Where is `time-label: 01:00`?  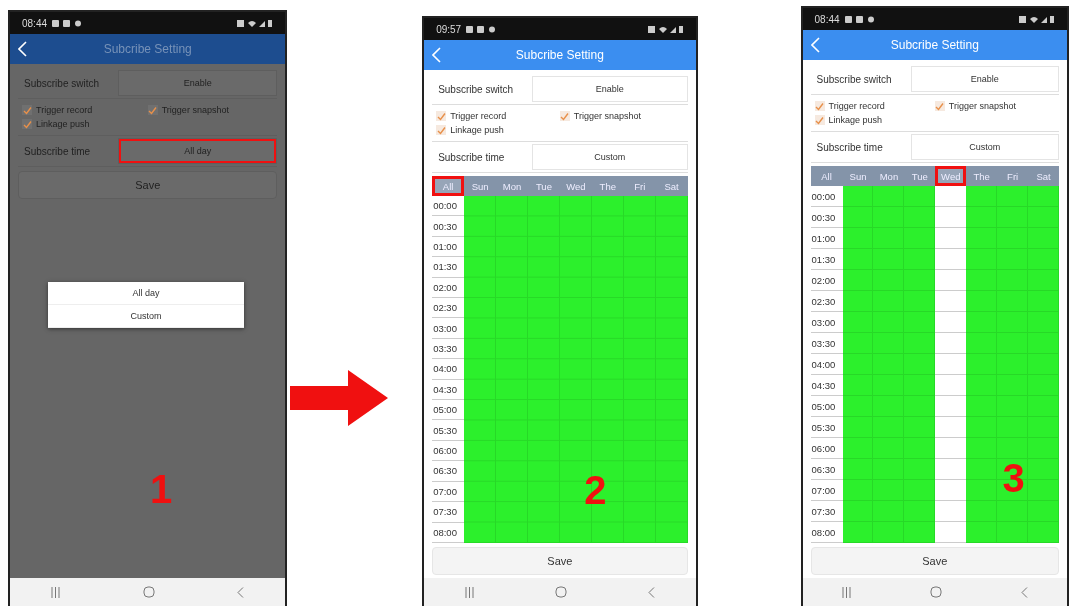 time-label: 01:00 is located at coordinates (826, 238).